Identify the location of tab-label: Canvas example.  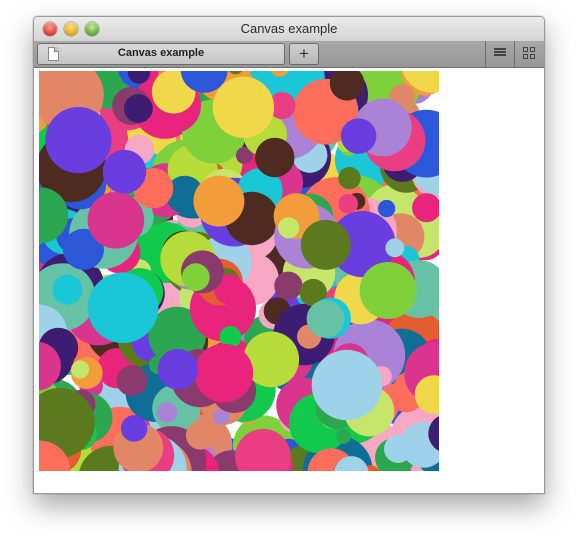
(161, 53).